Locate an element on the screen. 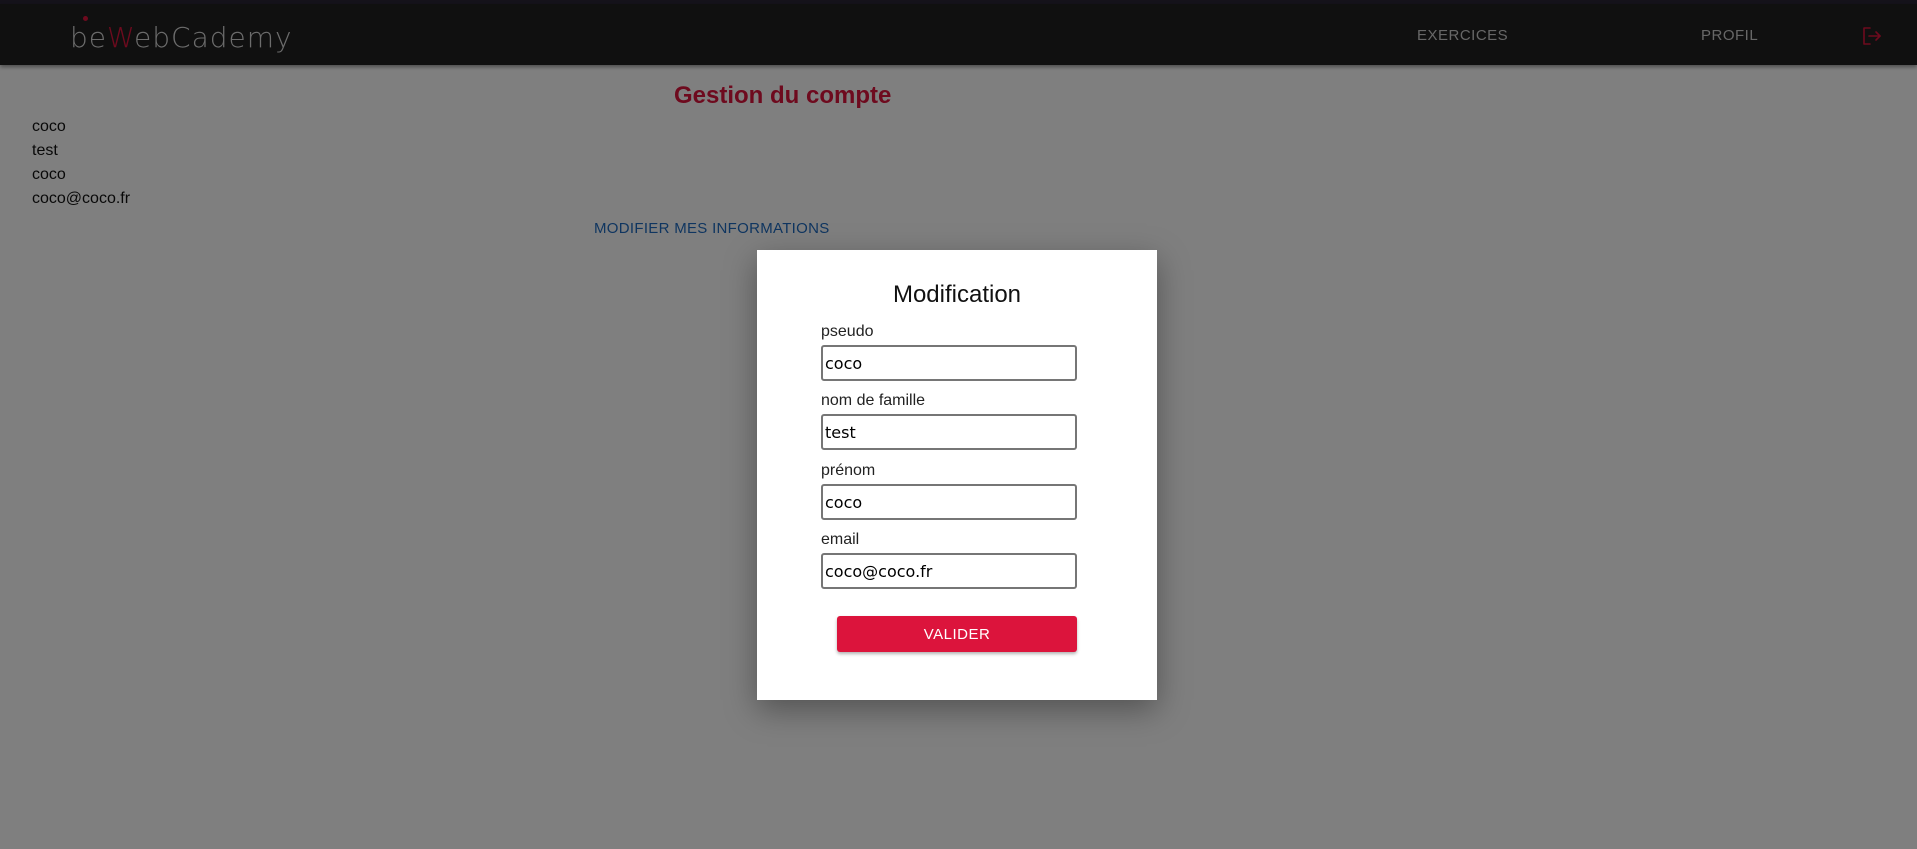 The width and height of the screenshot is (1917, 849). nom-label: nom de famille is located at coordinates (873, 400).